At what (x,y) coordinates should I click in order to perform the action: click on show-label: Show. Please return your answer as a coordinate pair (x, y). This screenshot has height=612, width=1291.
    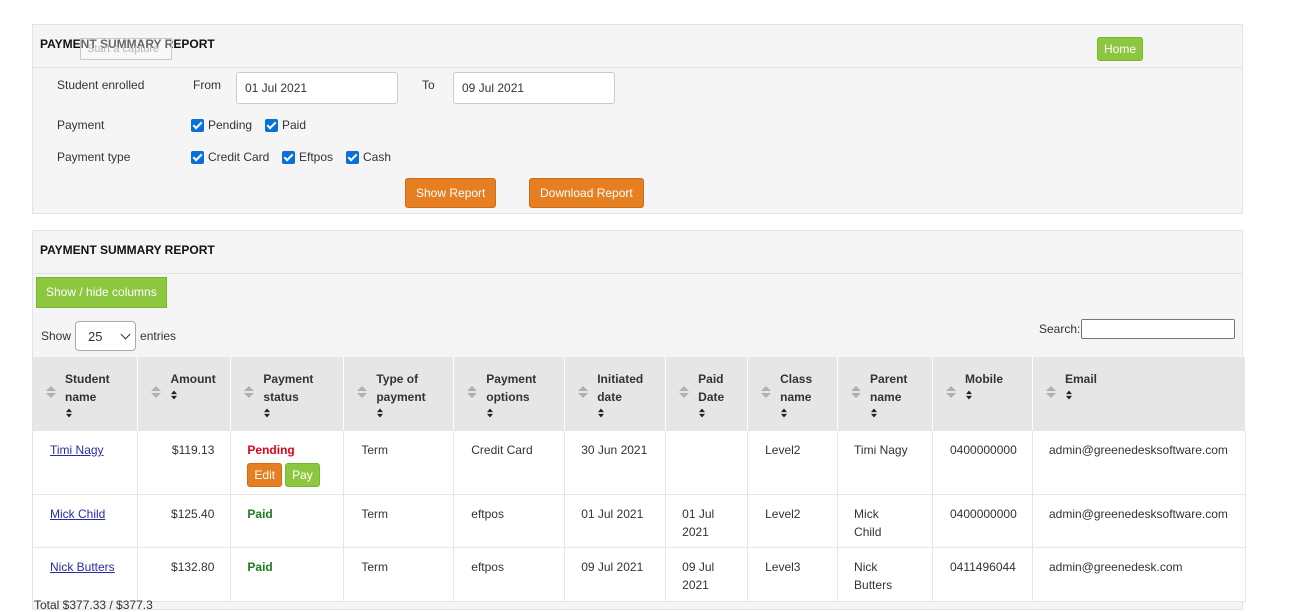
    Looking at the image, I should click on (56, 336).